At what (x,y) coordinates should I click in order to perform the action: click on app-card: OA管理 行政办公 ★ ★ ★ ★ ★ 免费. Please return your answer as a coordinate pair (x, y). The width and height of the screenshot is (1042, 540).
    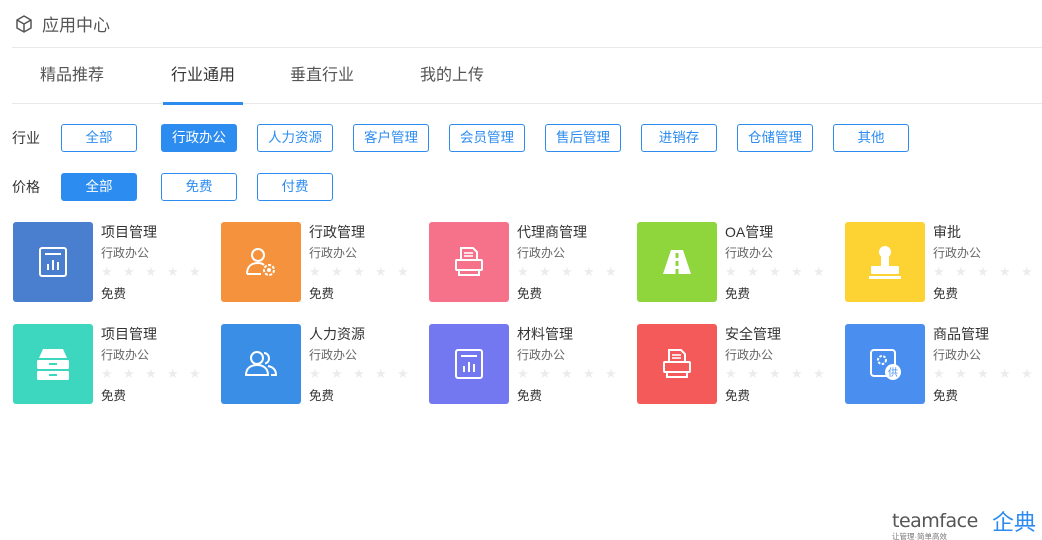
    Looking at the image, I should click on (737, 263).